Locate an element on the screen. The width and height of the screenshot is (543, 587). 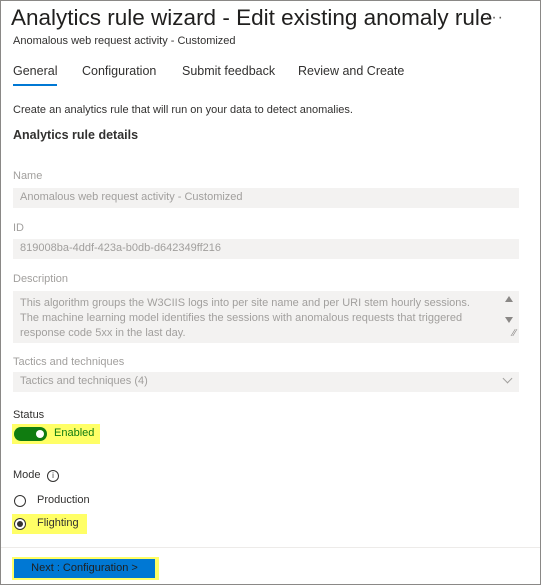
section-title: Analytics rule details is located at coordinates (76, 135).